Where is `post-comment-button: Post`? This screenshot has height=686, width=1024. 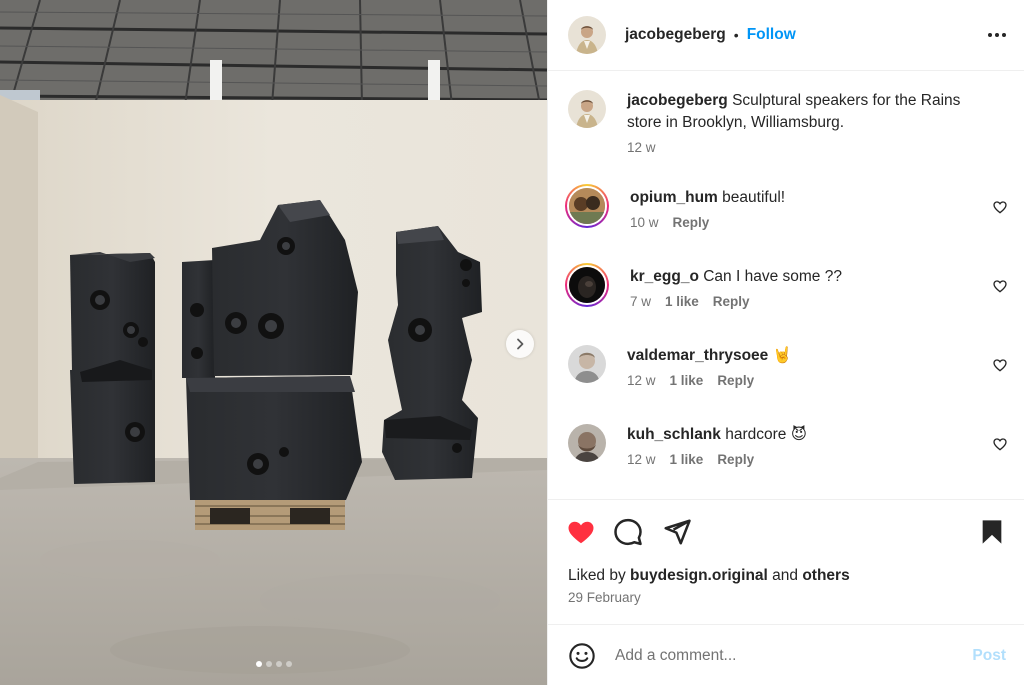 post-comment-button: Post is located at coordinates (989, 656).